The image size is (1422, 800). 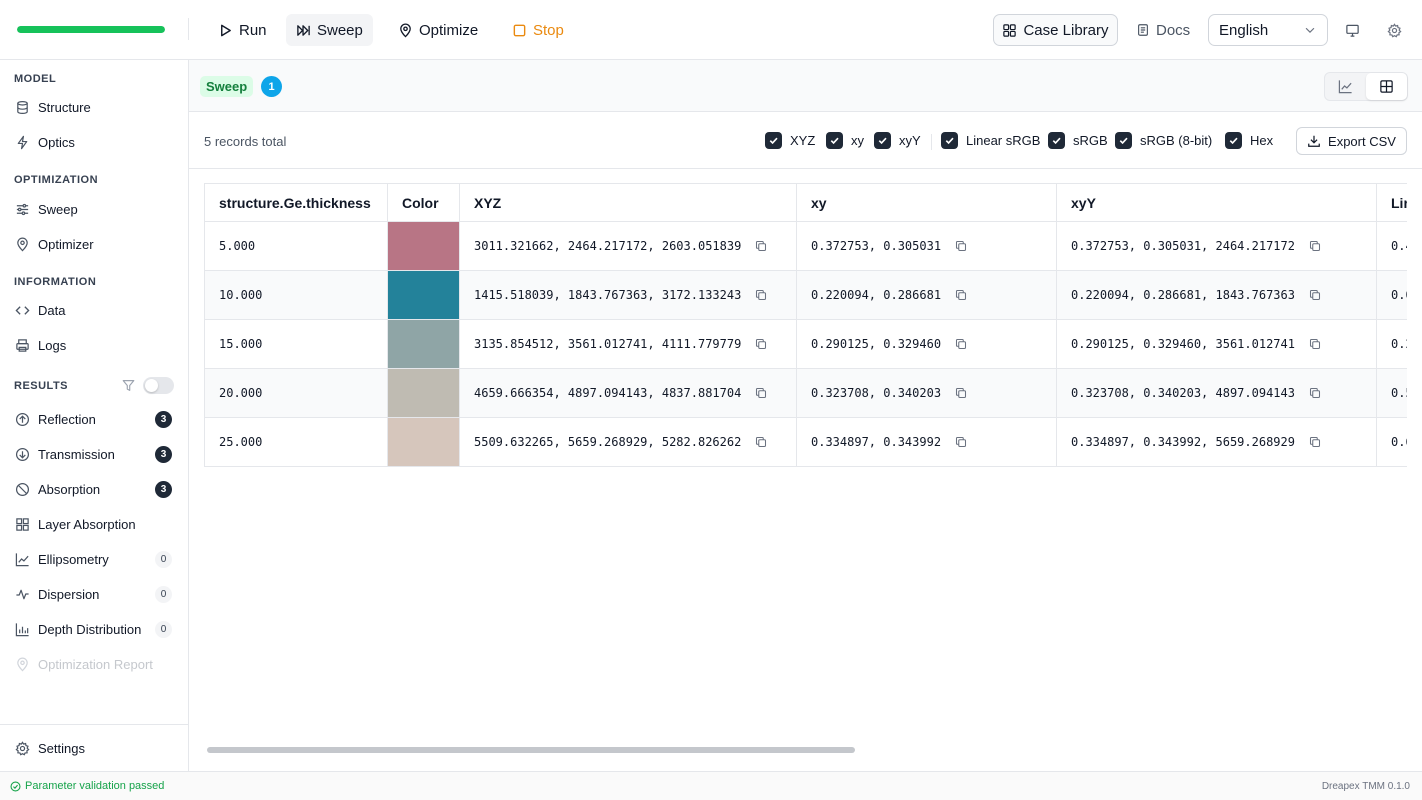 What do you see at coordinates (22, 310) in the screenshot?
I see `code-icon` at bounding box center [22, 310].